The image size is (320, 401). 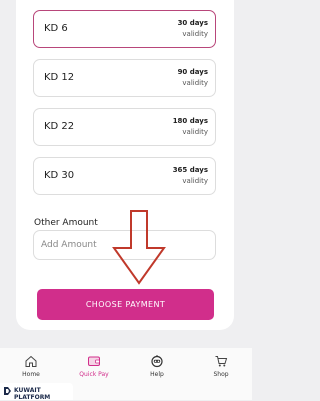 What do you see at coordinates (190, 121) in the screenshot?
I see `plan-days: 180 days` at bounding box center [190, 121].